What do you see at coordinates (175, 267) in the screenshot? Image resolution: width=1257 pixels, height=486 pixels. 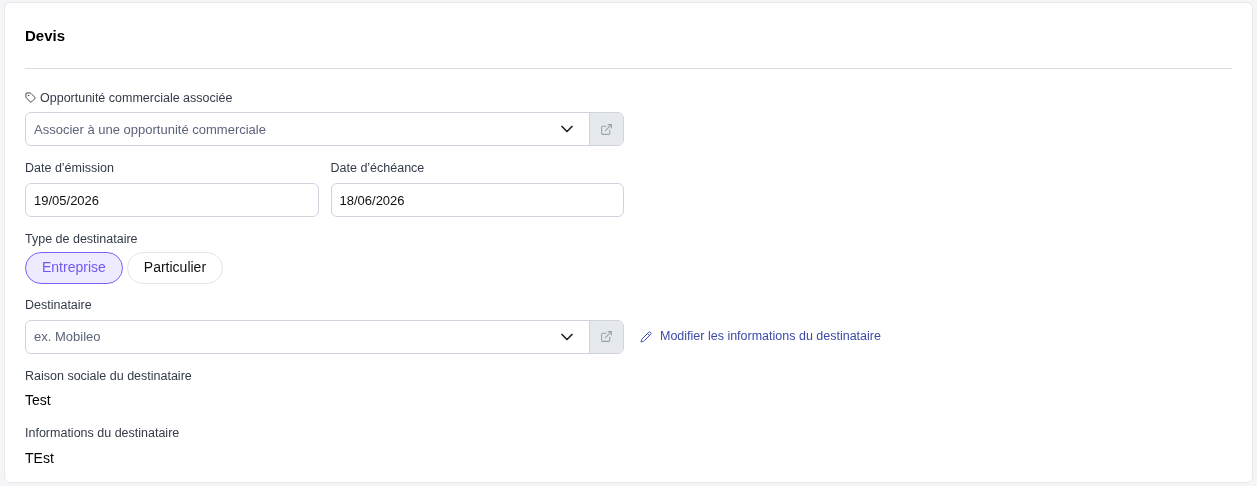 I see `type-toggle-button: Particulier` at bounding box center [175, 267].